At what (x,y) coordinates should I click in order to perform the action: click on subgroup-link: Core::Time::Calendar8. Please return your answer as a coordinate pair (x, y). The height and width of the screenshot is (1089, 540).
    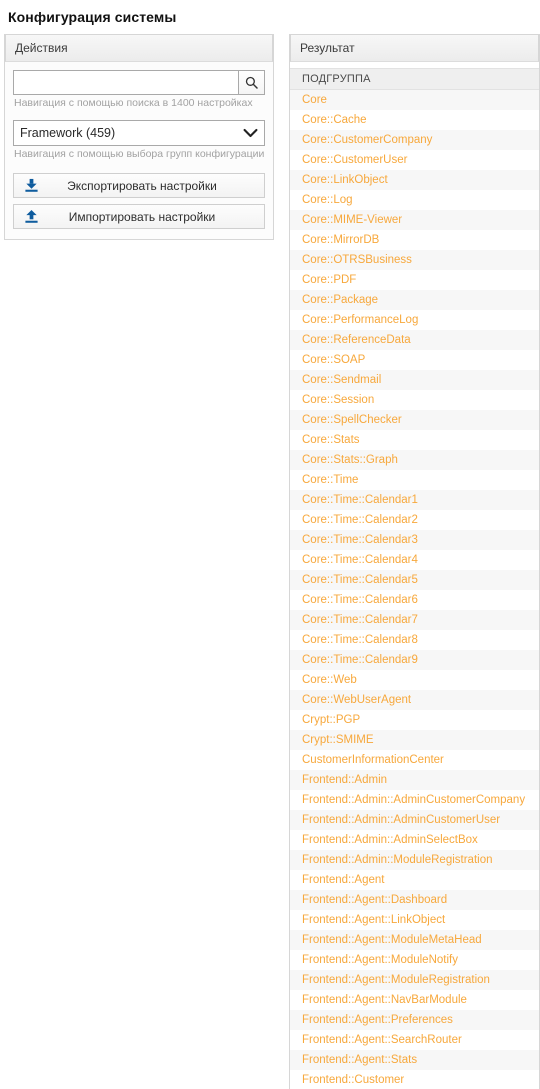
    Looking at the image, I should click on (360, 640).